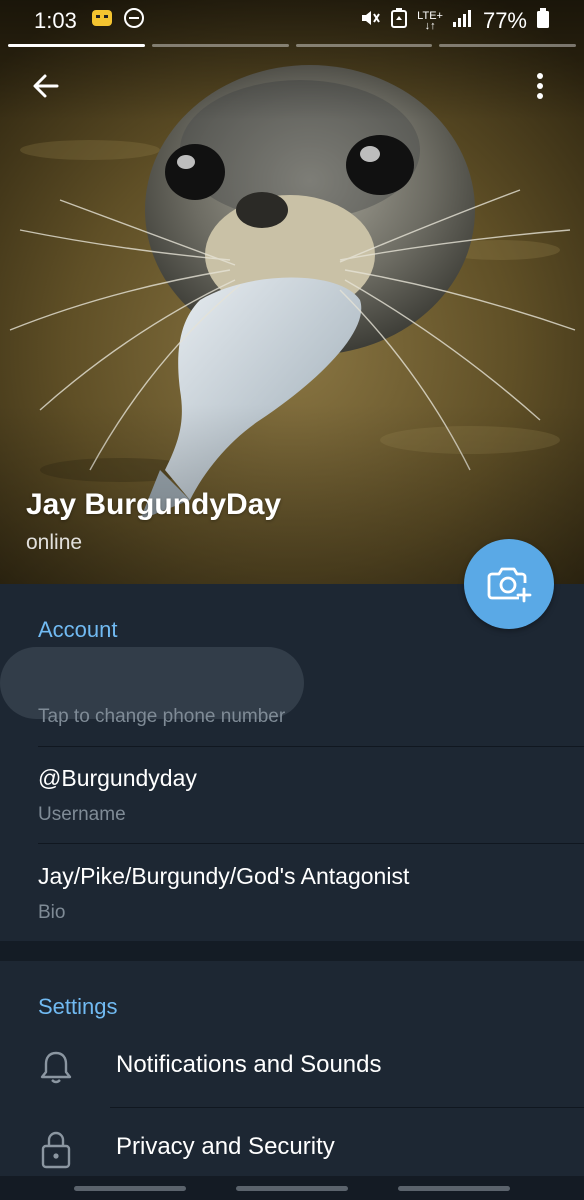  What do you see at coordinates (78, 629) in the screenshot?
I see `account-section-title: Account` at bounding box center [78, 629].